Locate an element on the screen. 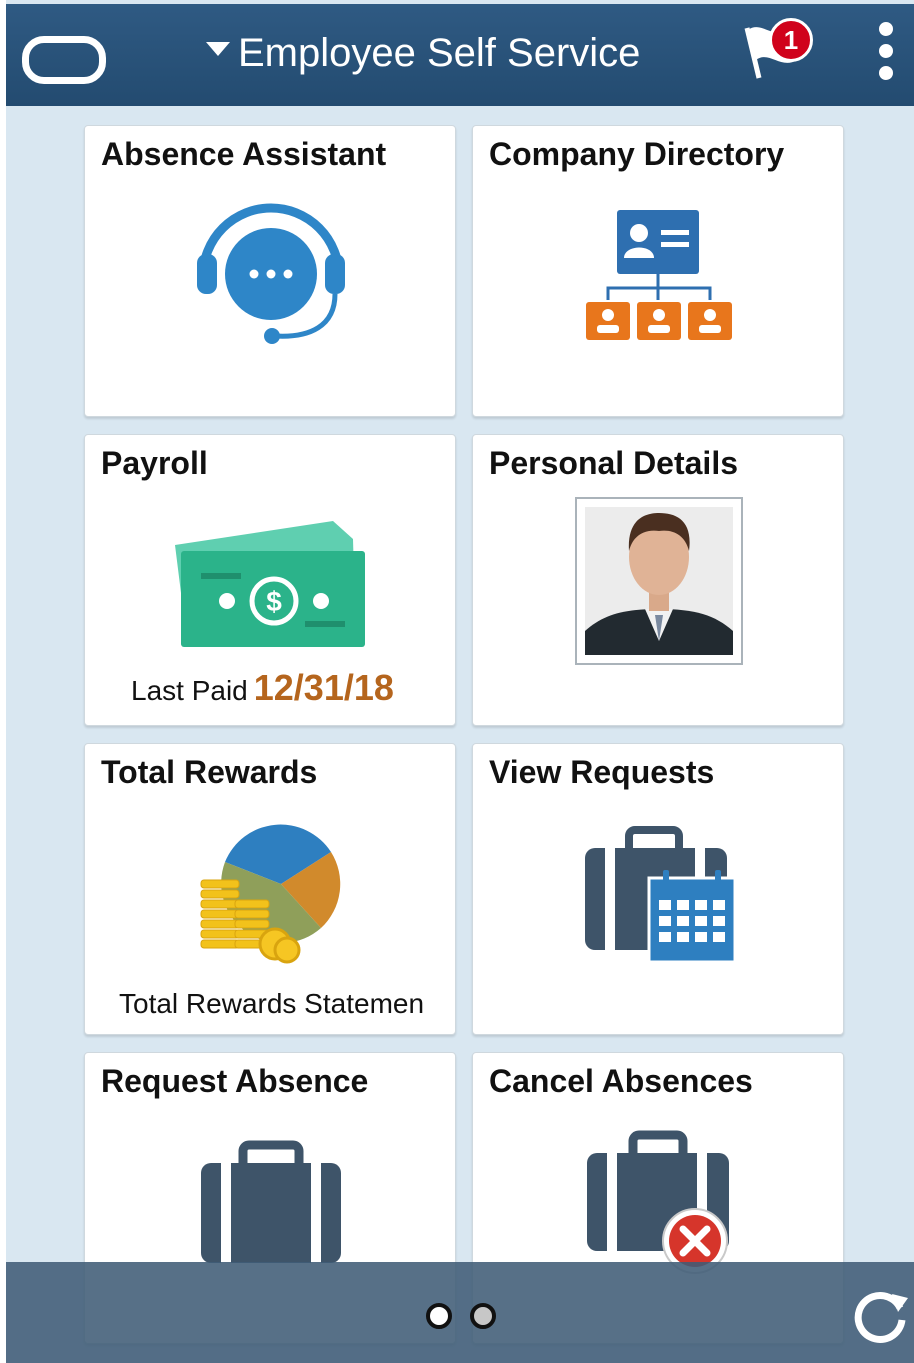 The width and height of the screenshot is (914, 1363). briefcase-calendar-icon is located at coordinates (661, 895).